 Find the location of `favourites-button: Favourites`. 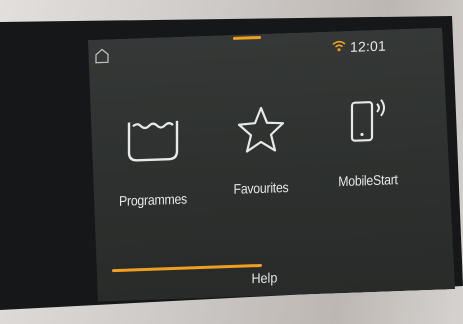

favourites-button: Favourites is located at coordinates (261, 154).